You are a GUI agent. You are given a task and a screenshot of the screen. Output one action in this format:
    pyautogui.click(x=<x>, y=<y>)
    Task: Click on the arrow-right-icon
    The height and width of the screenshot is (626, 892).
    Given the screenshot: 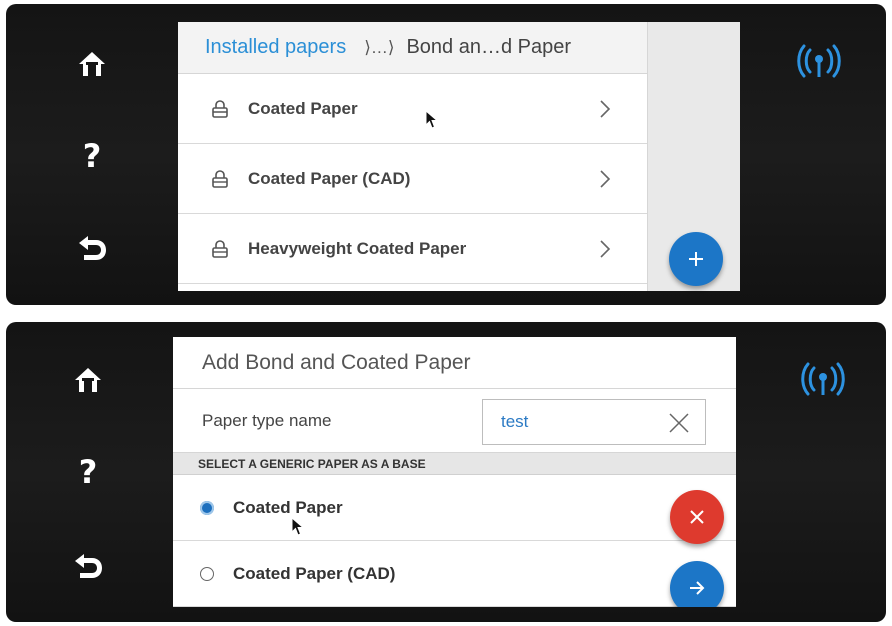 What is the action you would take?
    pyautogui.click(x=697, y=588)
    